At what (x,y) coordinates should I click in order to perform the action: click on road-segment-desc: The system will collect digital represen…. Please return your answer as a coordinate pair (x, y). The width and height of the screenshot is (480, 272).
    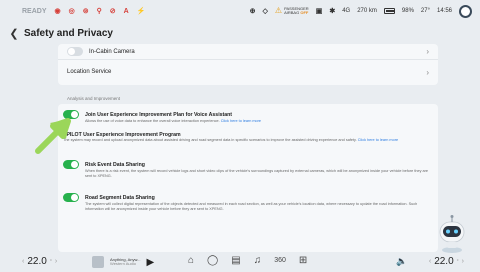
    Looking at the image, I should click on (251, 207).